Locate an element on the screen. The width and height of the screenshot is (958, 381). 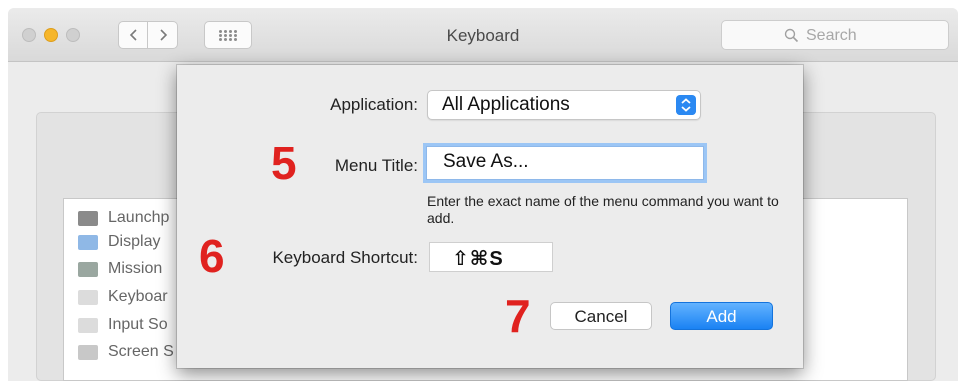
keyboard-shortcut-label: Keyboard Shortcut: is located at coordinates (345, 257).